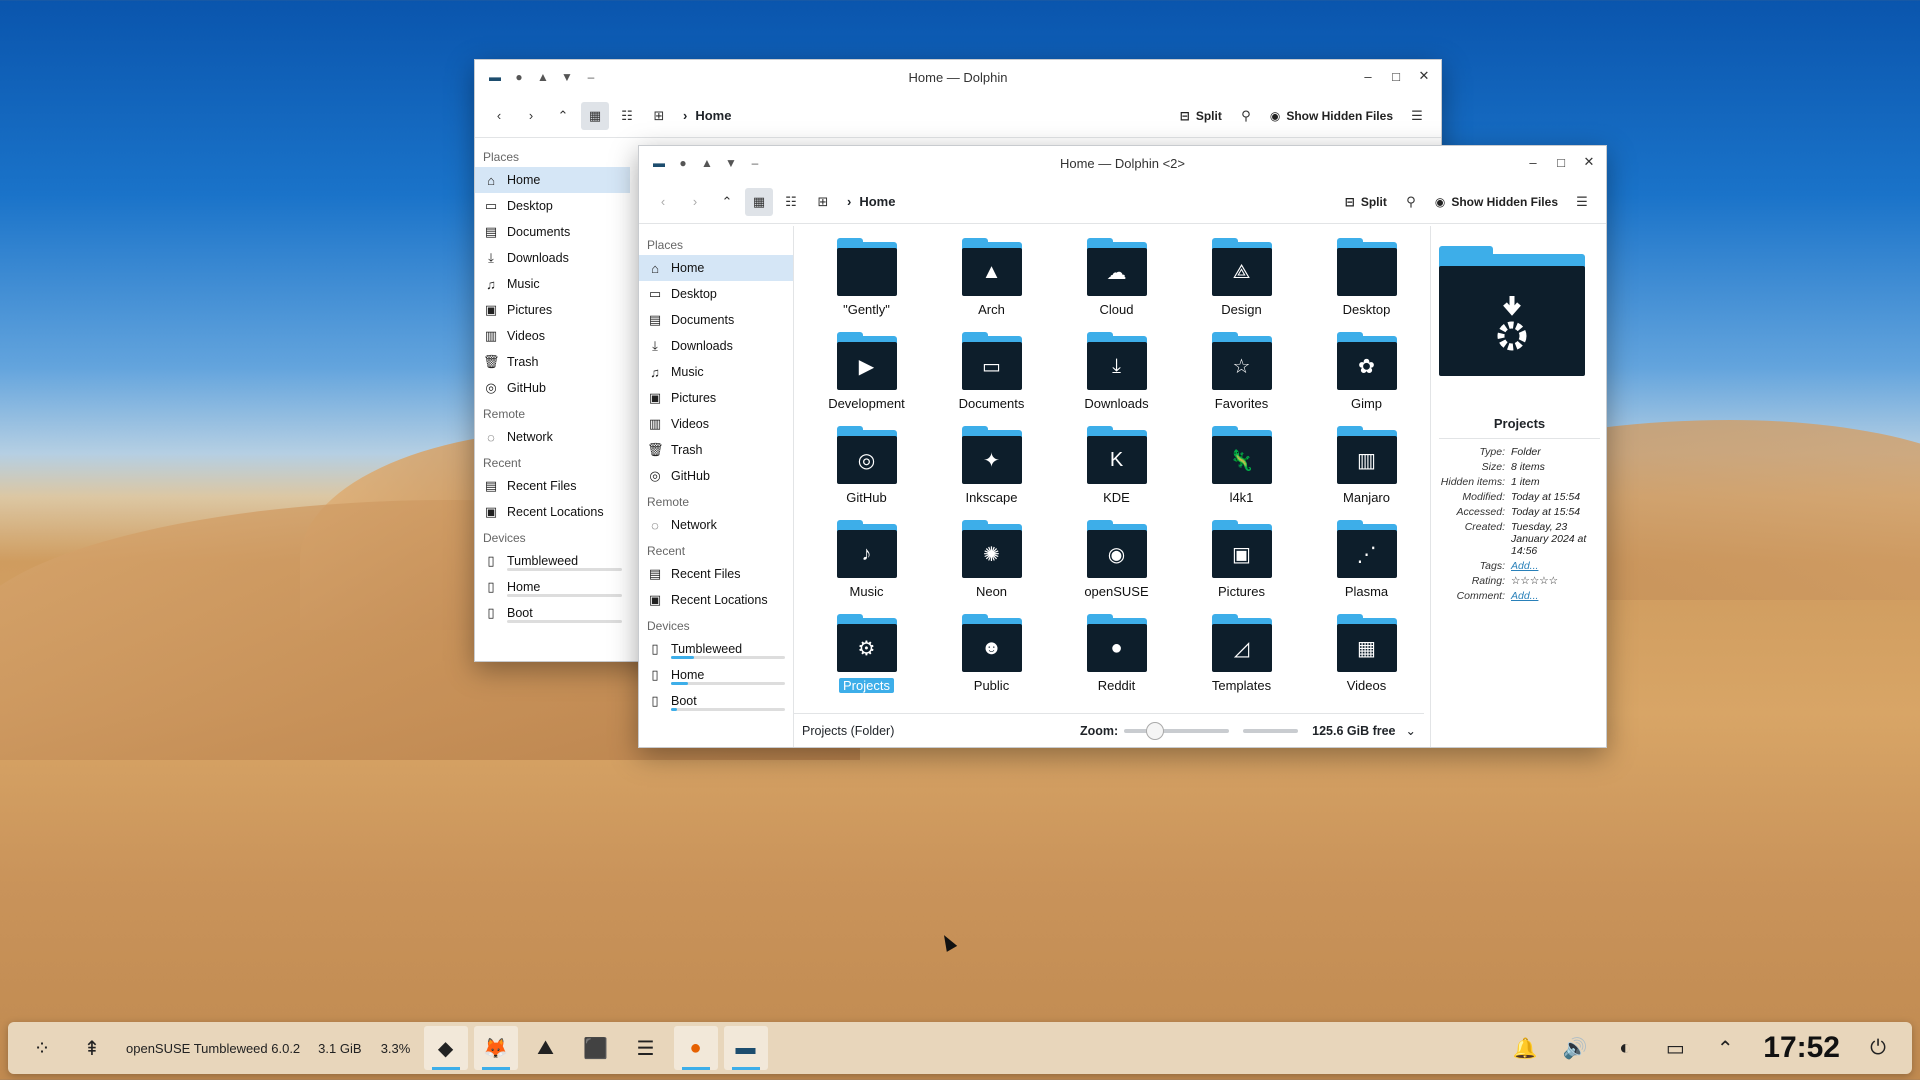 This screenshot has height=1080, width=1920. What do you see at coordinates (1116, 373) in the screenshot?
I see `file-item: ⤓ Downloads` at bounding box center [1116, 373].